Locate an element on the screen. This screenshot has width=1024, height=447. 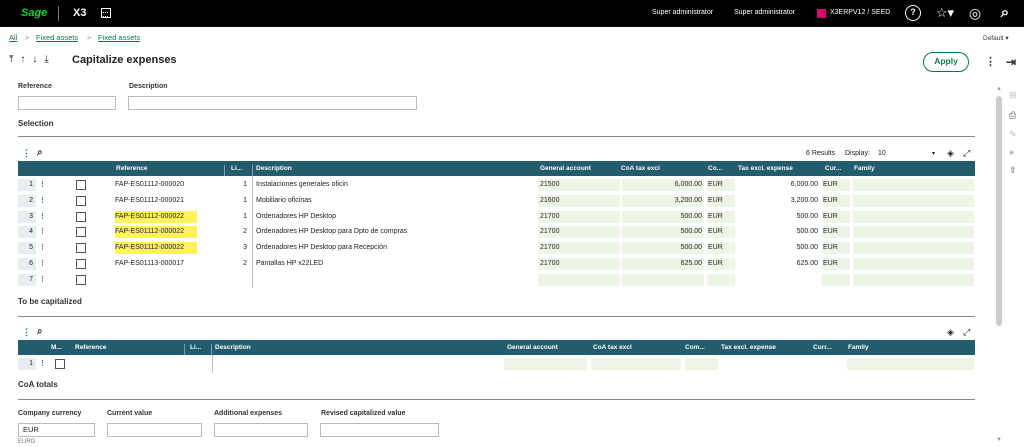
expand-icon: ⤢ is located at coordinates (966, 153).